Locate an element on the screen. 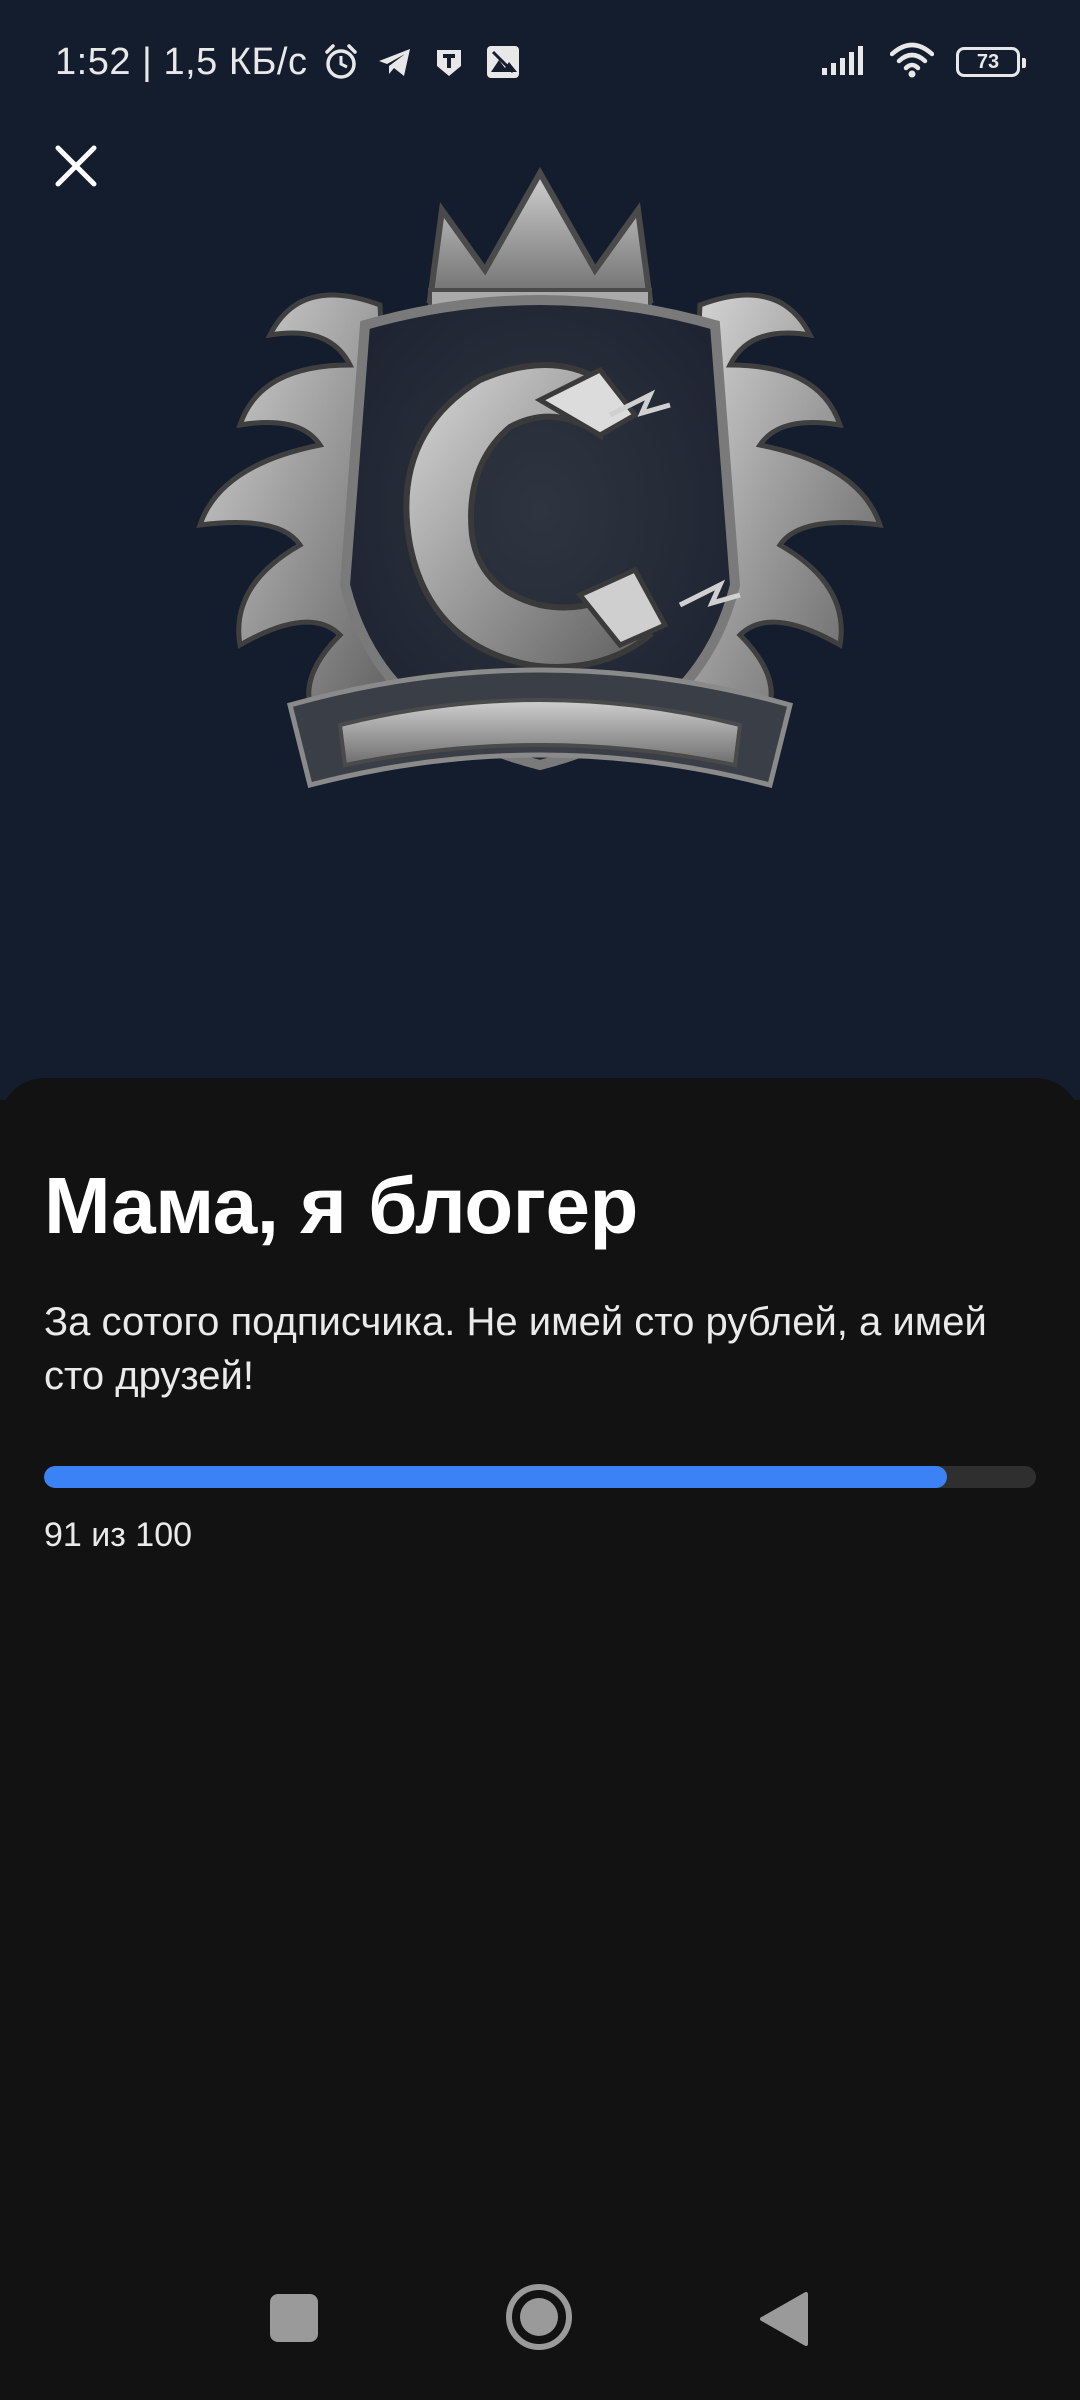 This screenshot has height=2400, width=1080. system-nav-bar is located at coordinates (540, 2325).